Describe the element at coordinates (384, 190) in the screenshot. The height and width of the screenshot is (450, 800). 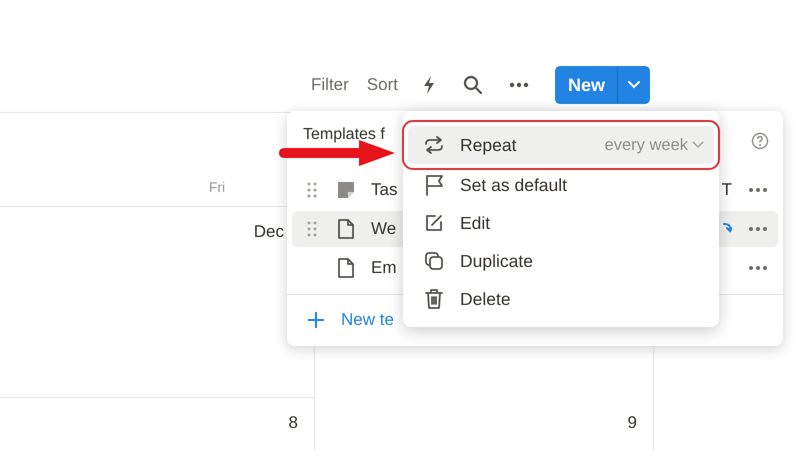
I see `template-name: Tas` at that location.